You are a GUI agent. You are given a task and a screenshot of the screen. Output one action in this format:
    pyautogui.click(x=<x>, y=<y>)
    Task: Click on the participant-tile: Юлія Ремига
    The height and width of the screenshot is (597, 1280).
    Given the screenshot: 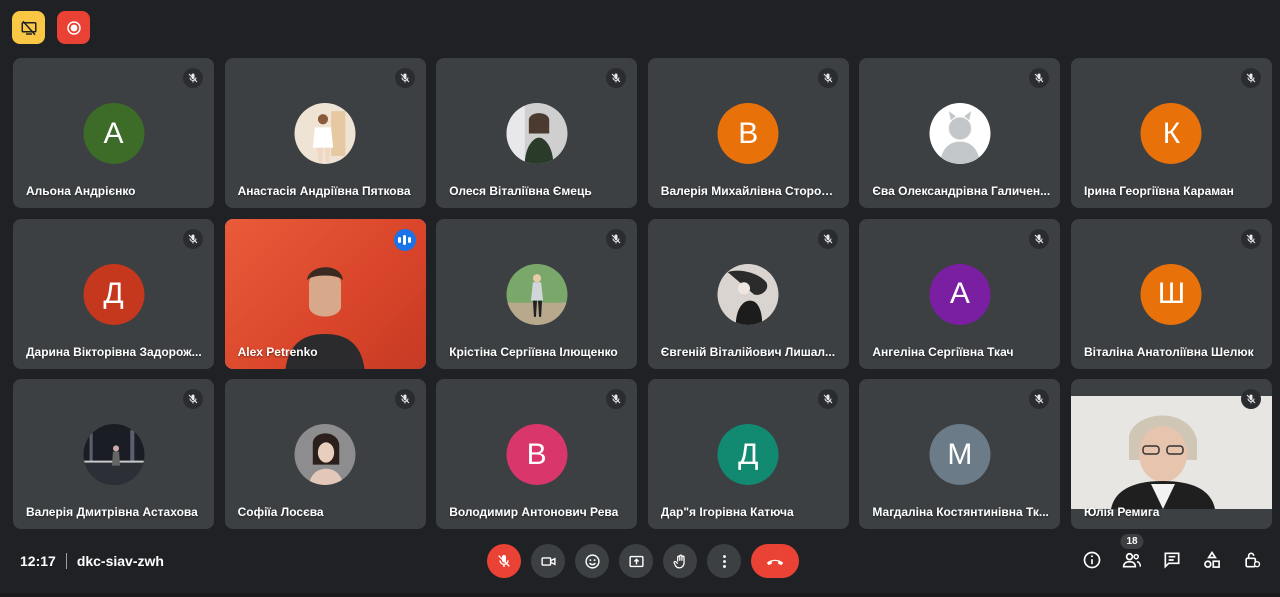 What is the action you would take?
    pyautogui.click(x=1171, y=454)
    